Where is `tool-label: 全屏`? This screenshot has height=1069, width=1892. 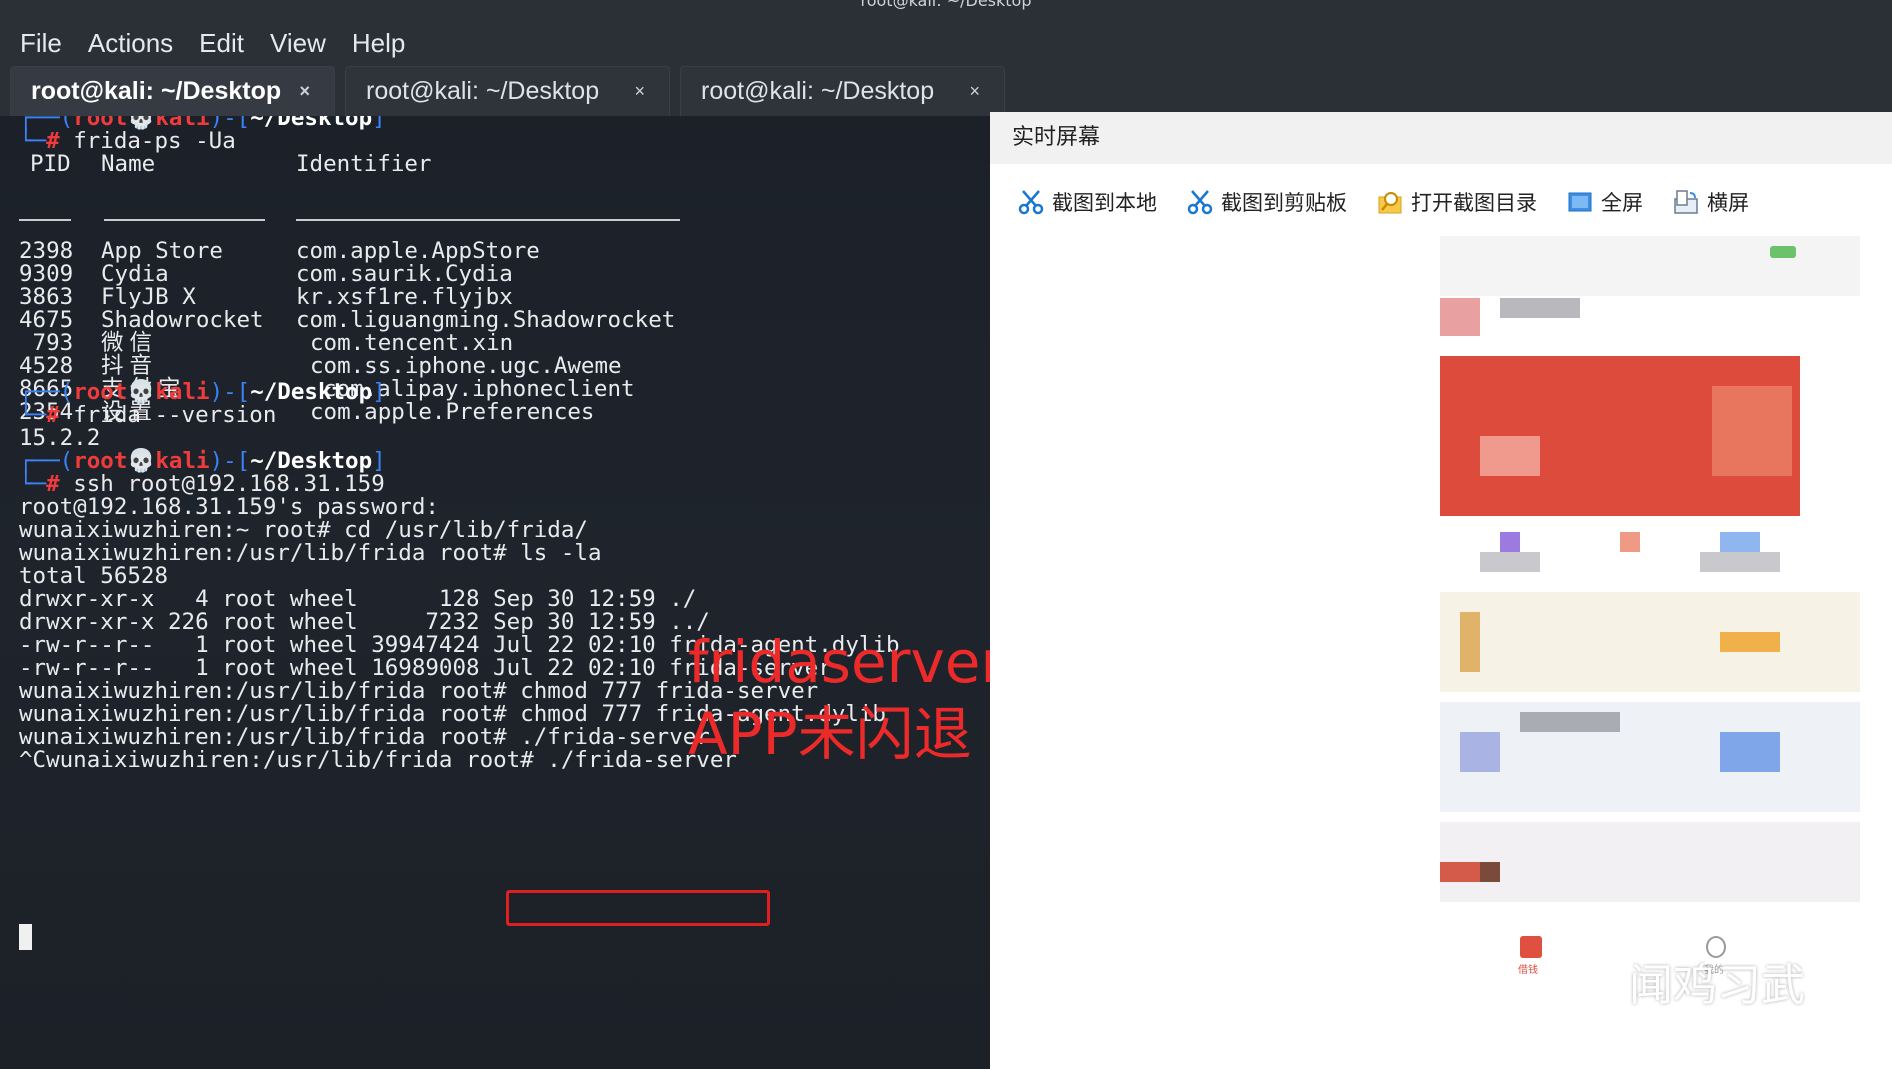 tool-label: 全屏 is located at coordinates (1622, 203).